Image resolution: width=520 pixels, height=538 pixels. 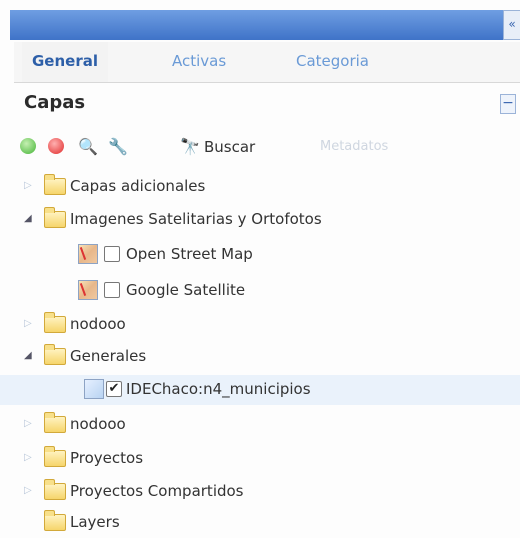 I want to click on layer-open-street-map: Open Street Map, so click(x=260, y=255).